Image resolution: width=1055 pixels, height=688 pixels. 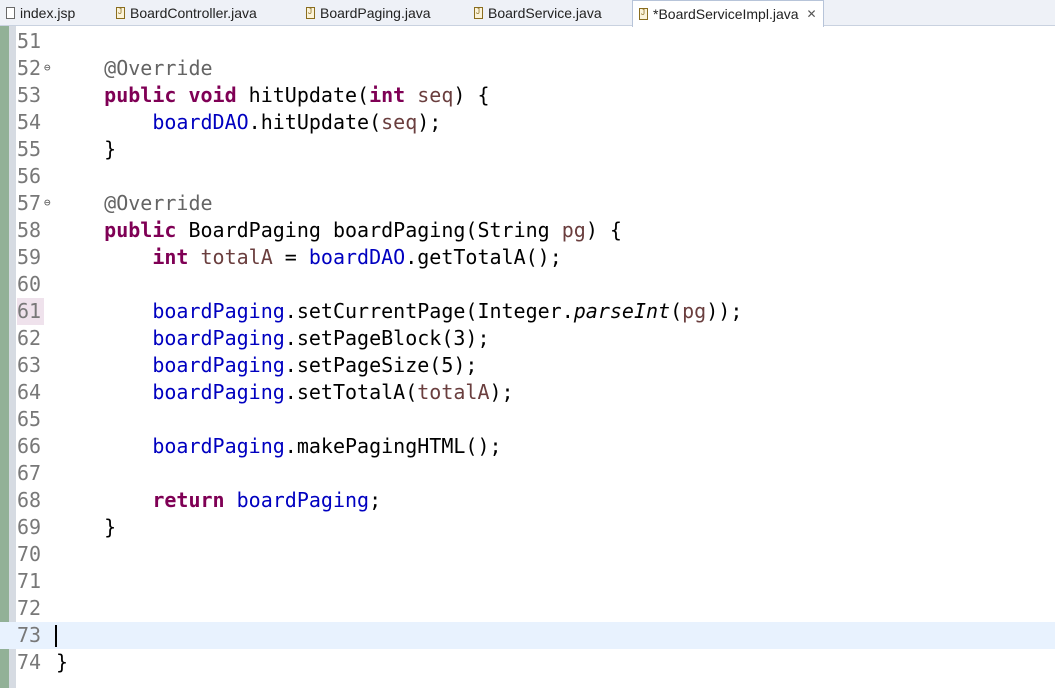 What do you see at coordinates (351, 392) in the screenshot?
I see `code-token: .setTotalA(` at bounding box center [351, 392].